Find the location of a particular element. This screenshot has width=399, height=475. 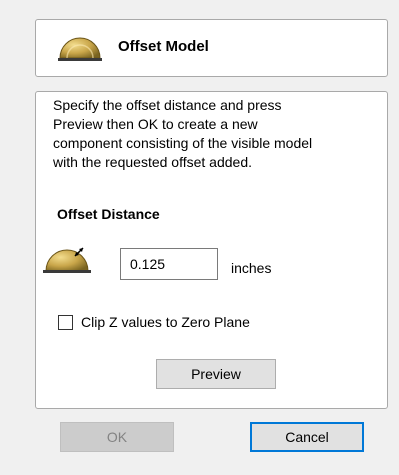

units-label: inches is located at coordinates (251, 268).